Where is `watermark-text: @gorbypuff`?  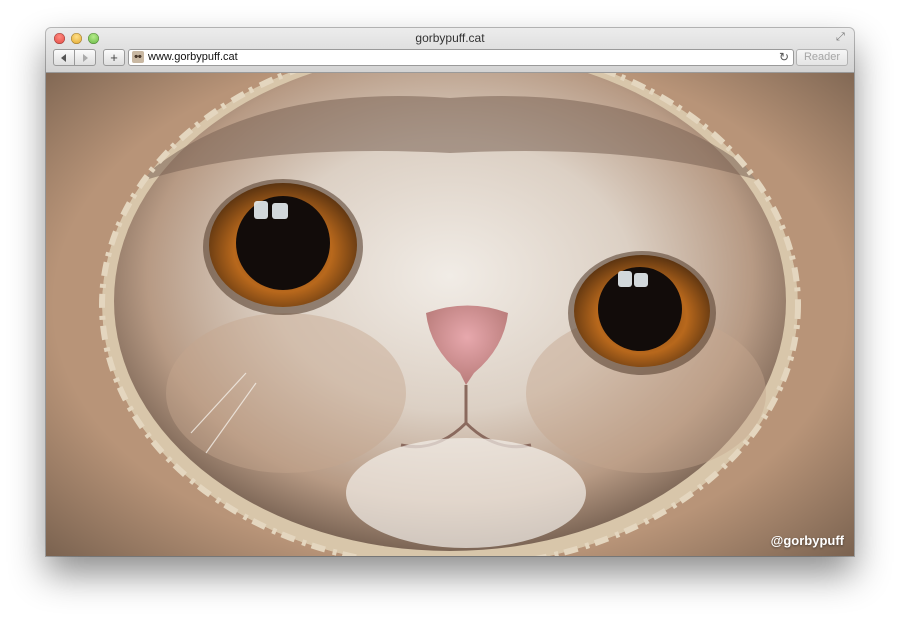
watermark-text: @gorbypuff is located at coordinates (807, 540).